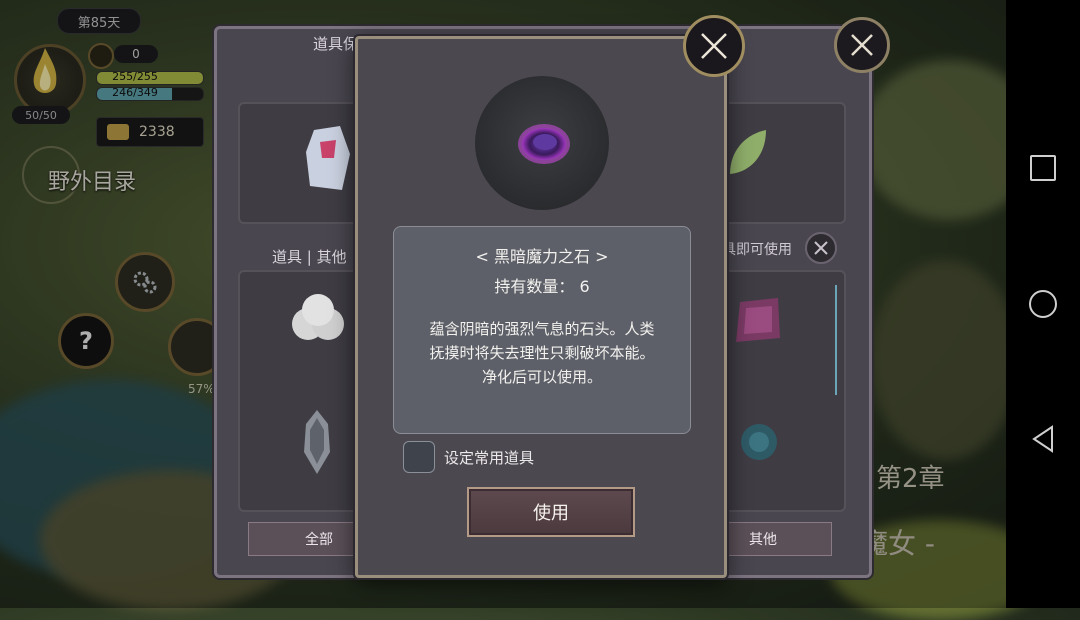 The width and height of the screenshot is (1080, 620). I want to click on spiked-item-icon, so click(317, 442).